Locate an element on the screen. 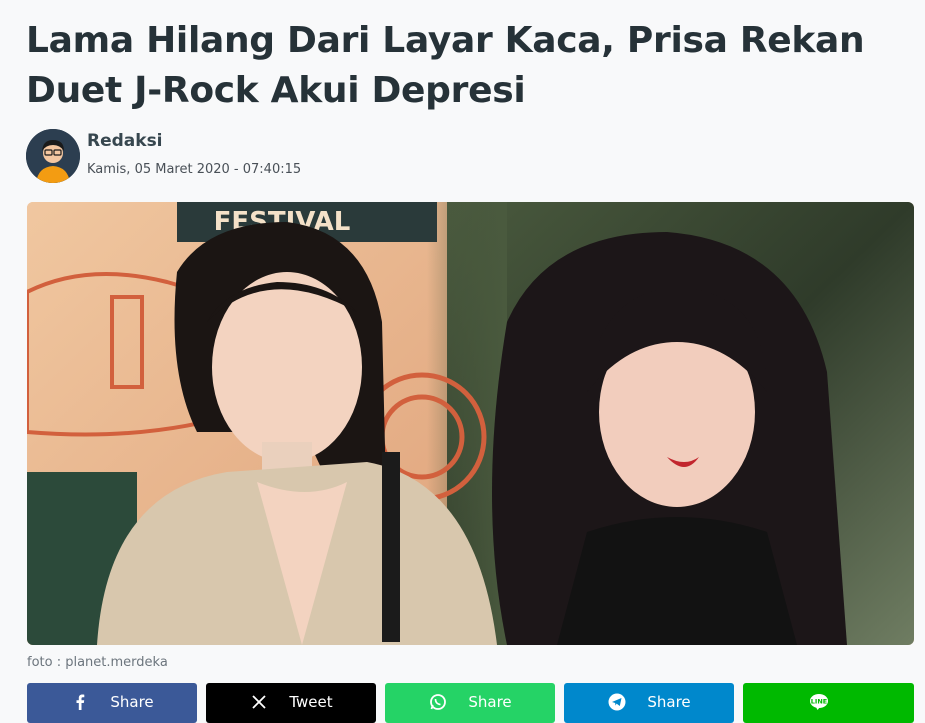 The height and width of the screenshot is (723, 925). author-name: Redaksi is located at coordinates (125, 141).